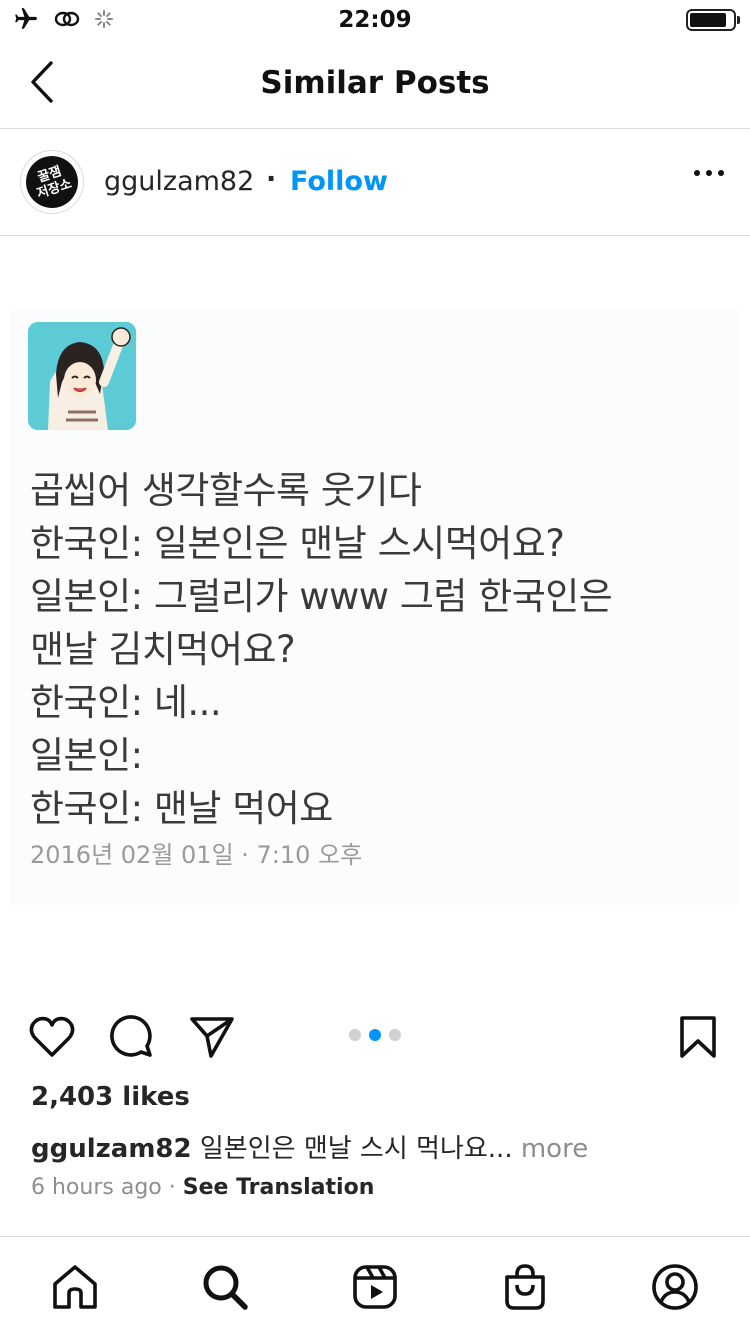 The height and width of the screenshot is (1334, 750). I want to click on caption: ggulzam82 일본인은 맨날 스시 먹나요... more, so click(309, 1146).